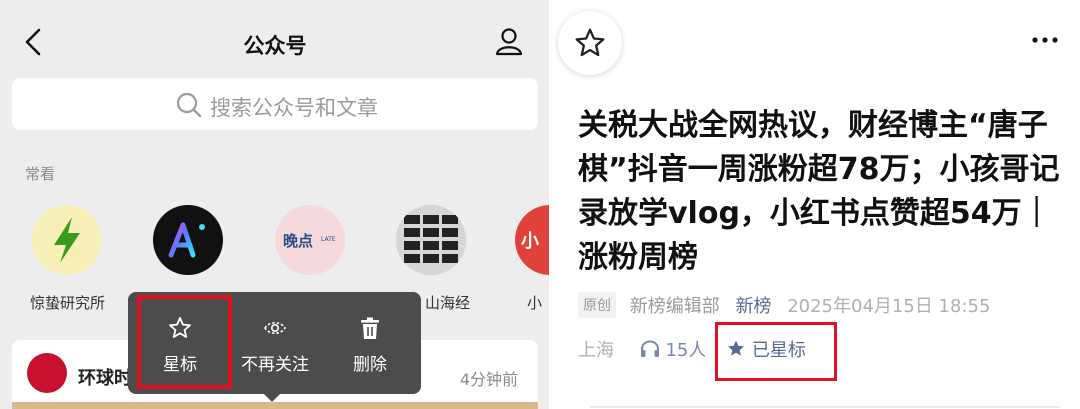 Image resolution: width=1080 pixels, height=409 pixels. What do you see at coordinates (686, 350) in the screenshot?
I see `listen-count-text: 15人` at bounding box center [686, 350].